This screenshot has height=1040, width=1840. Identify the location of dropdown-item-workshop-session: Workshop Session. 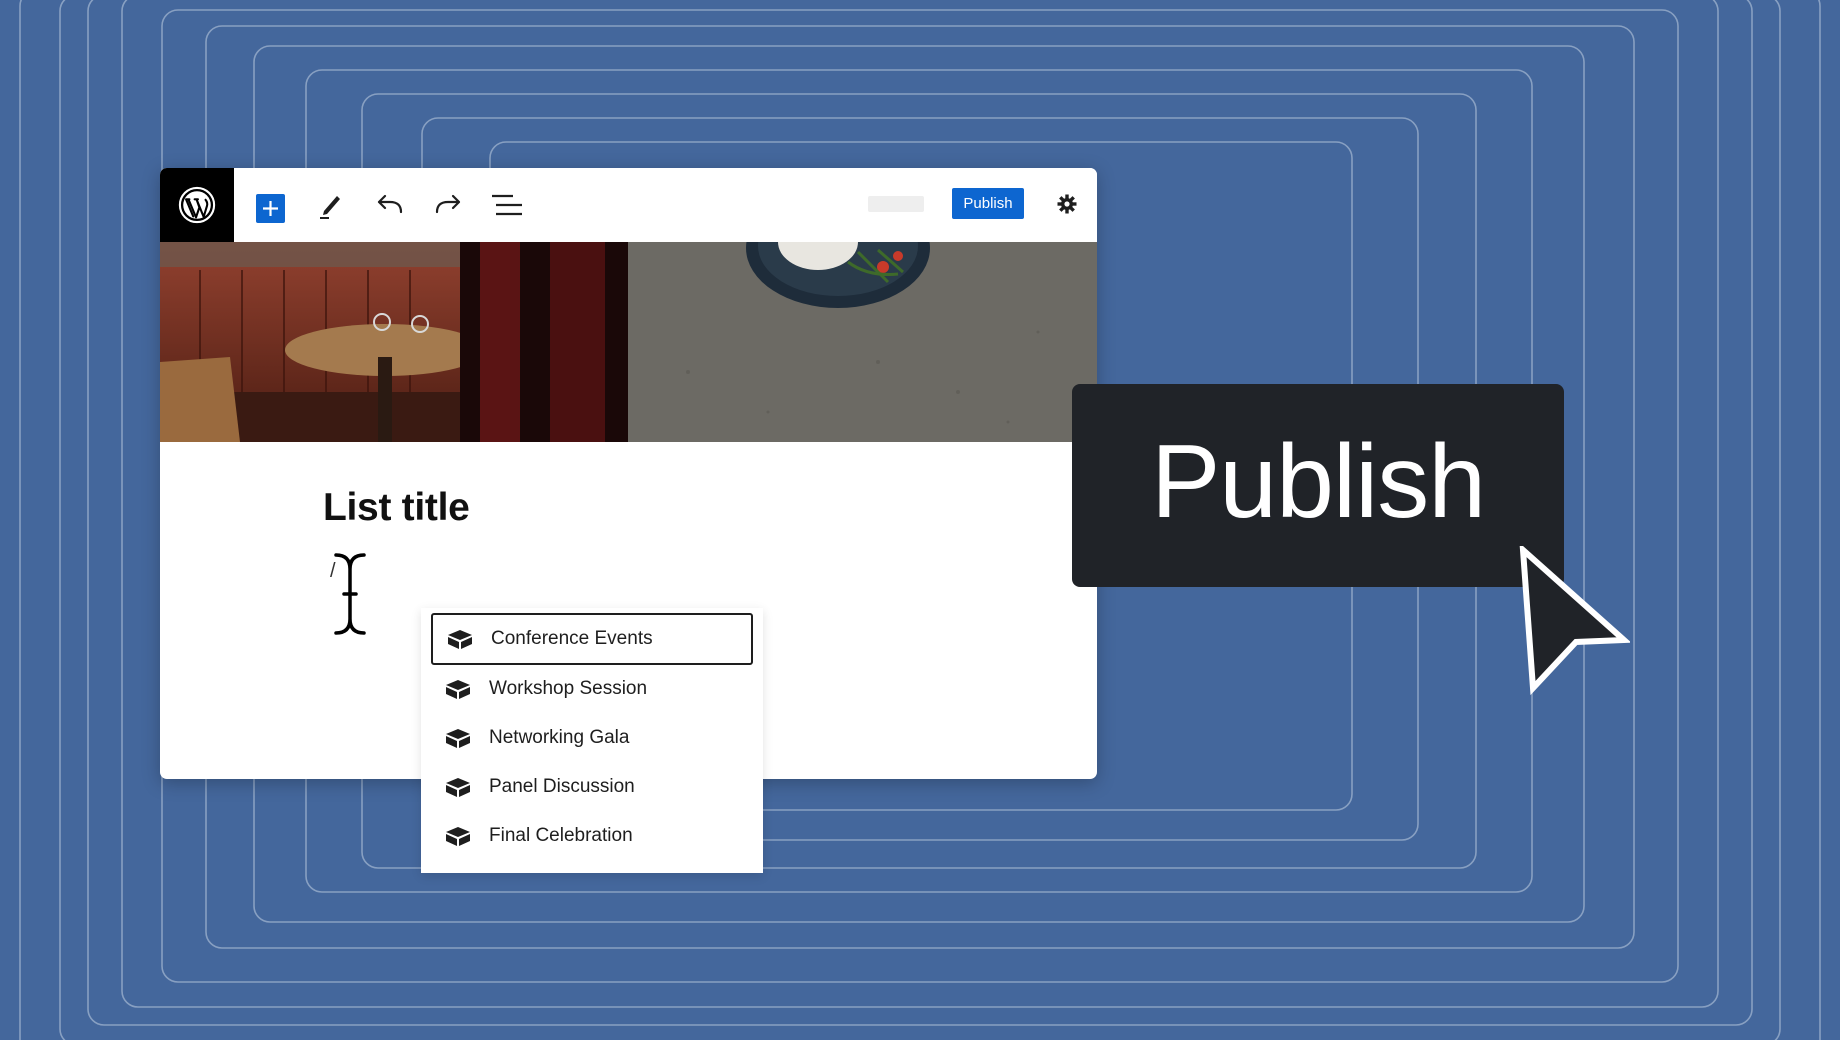
(592, 689).